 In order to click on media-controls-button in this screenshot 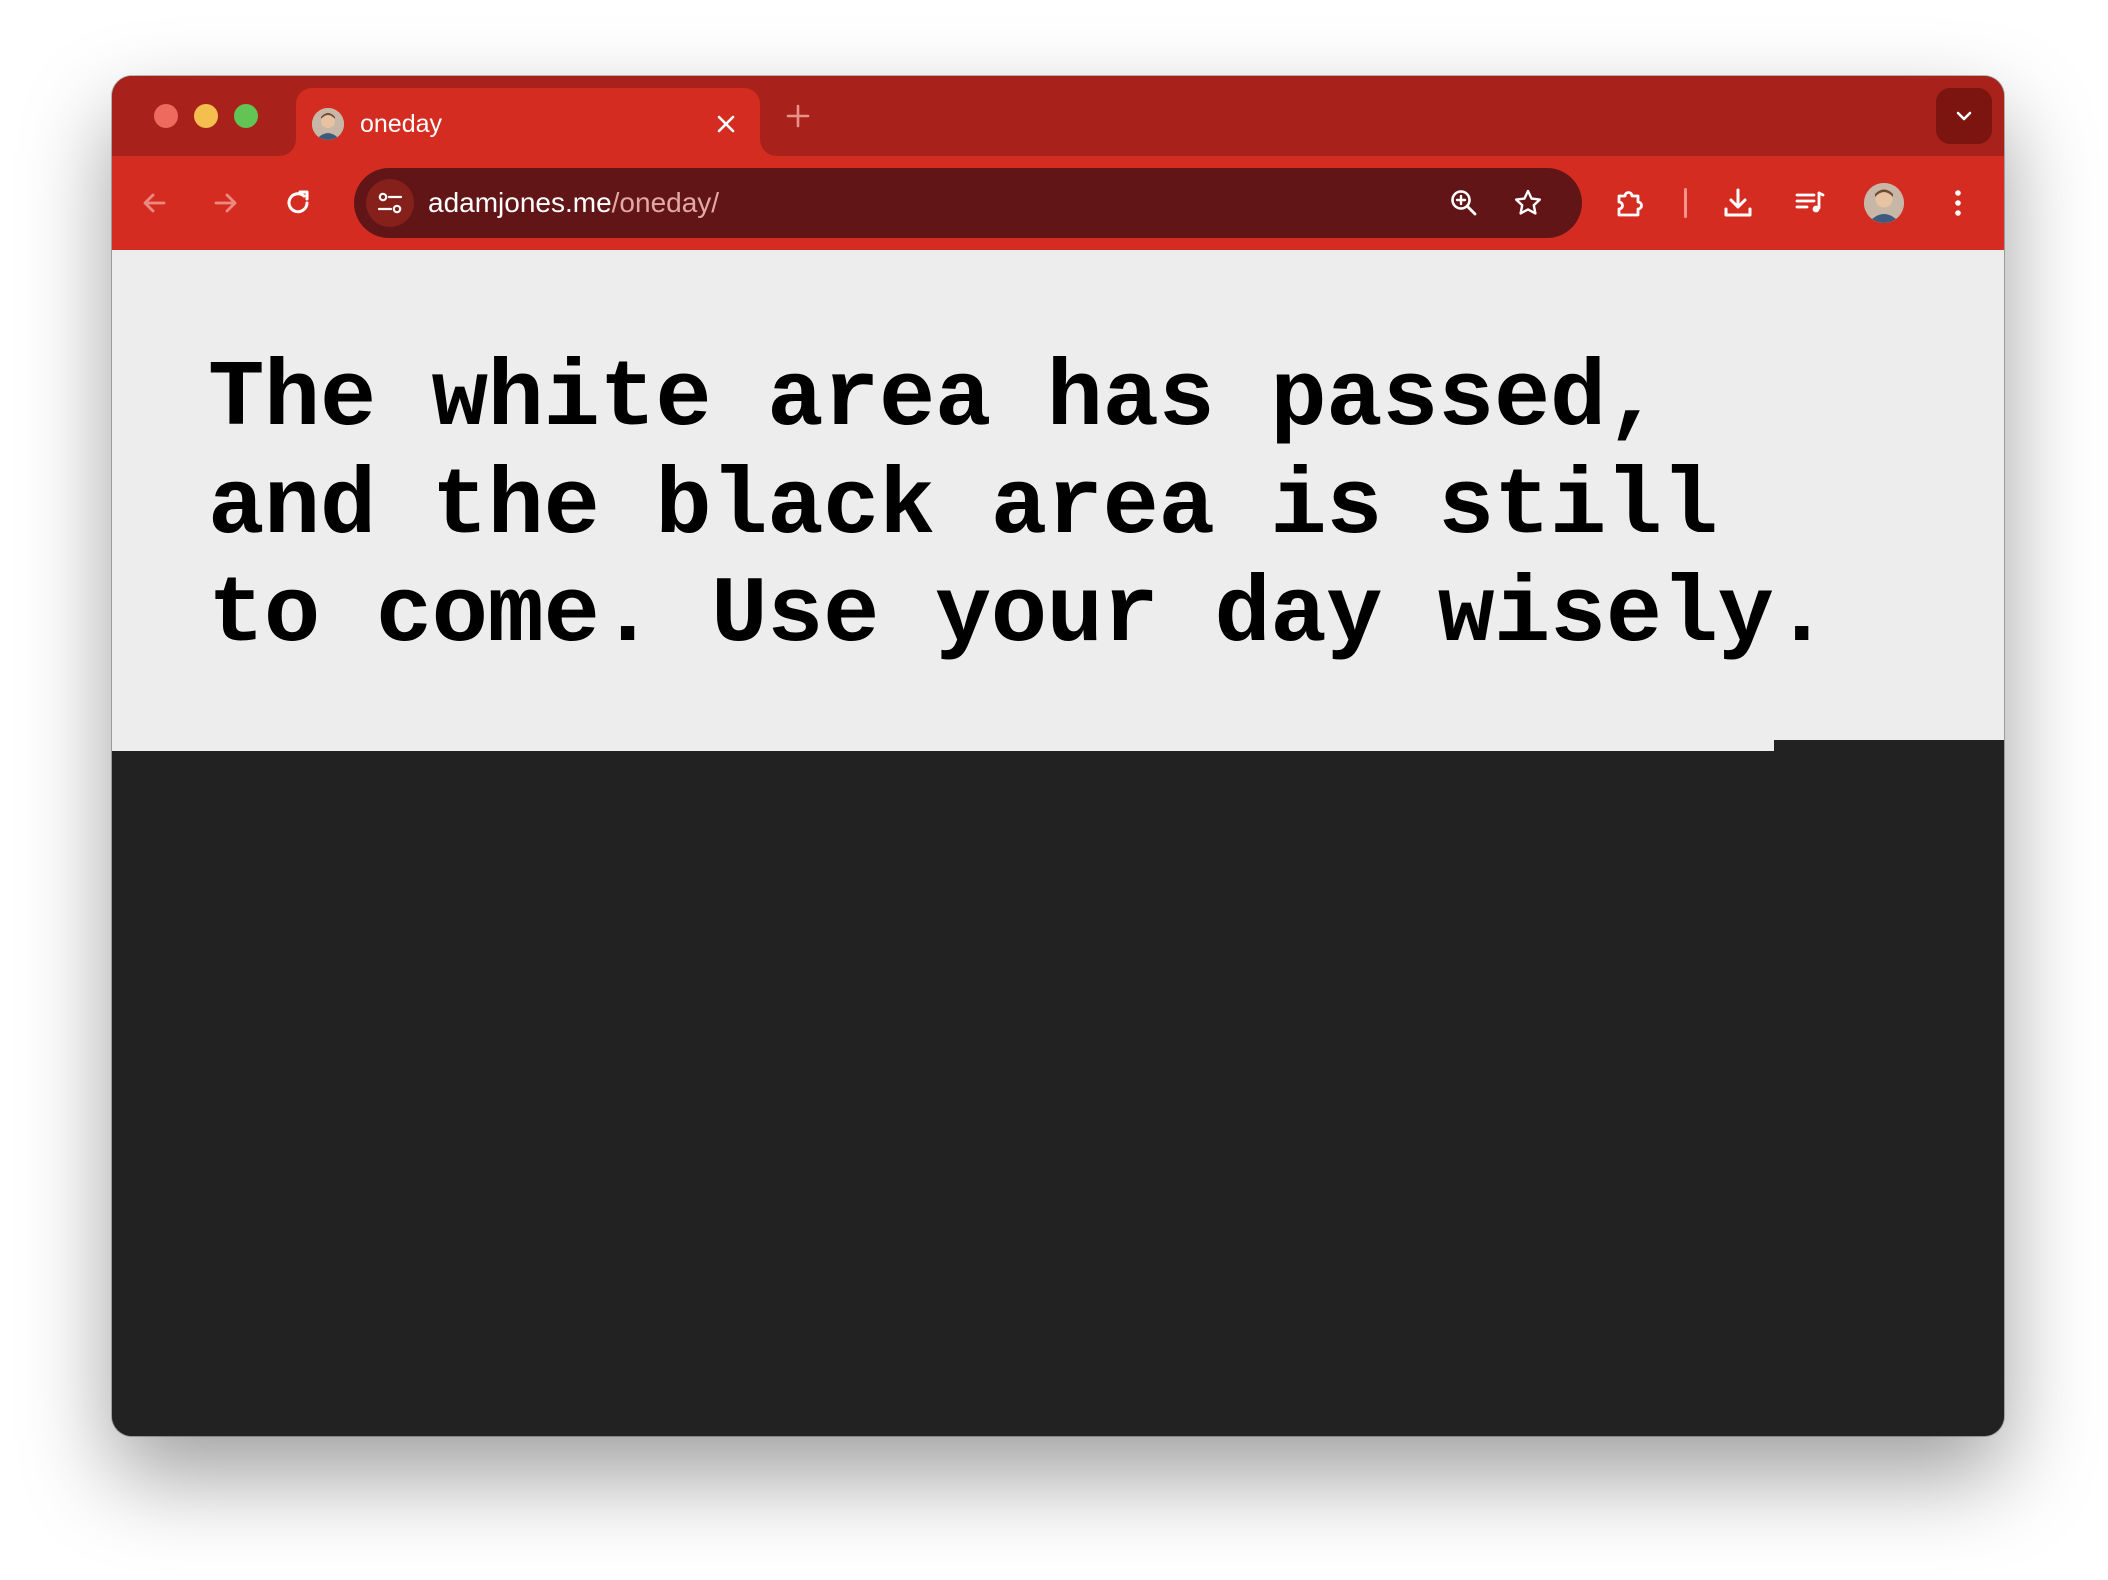, I will do `click(1810, 203)`.